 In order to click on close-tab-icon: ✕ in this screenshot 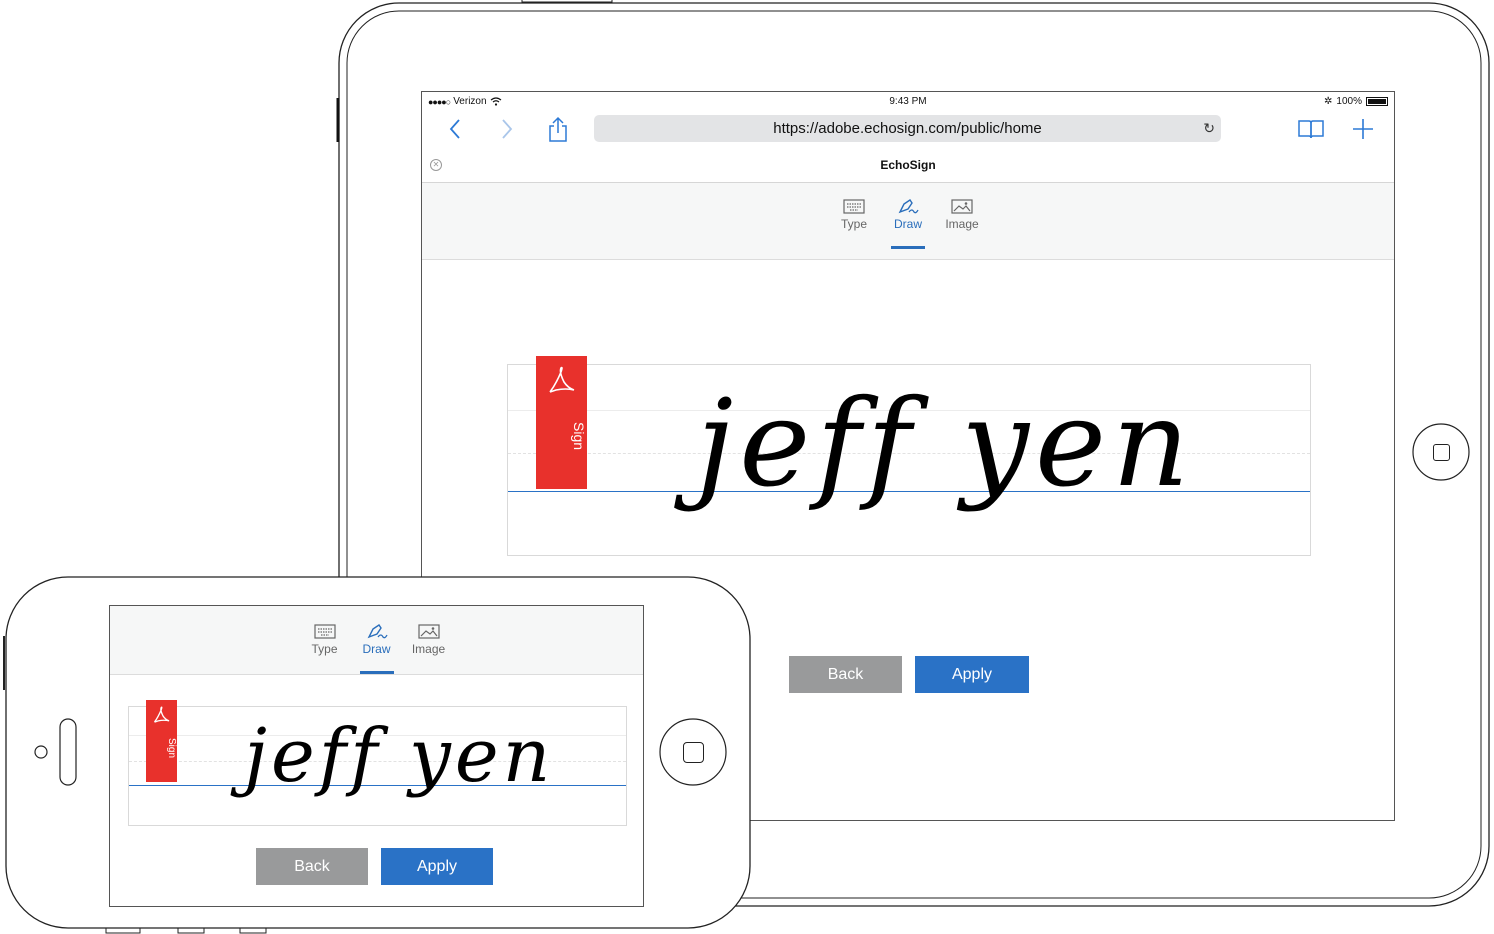, I will do `click(436, 165)`.